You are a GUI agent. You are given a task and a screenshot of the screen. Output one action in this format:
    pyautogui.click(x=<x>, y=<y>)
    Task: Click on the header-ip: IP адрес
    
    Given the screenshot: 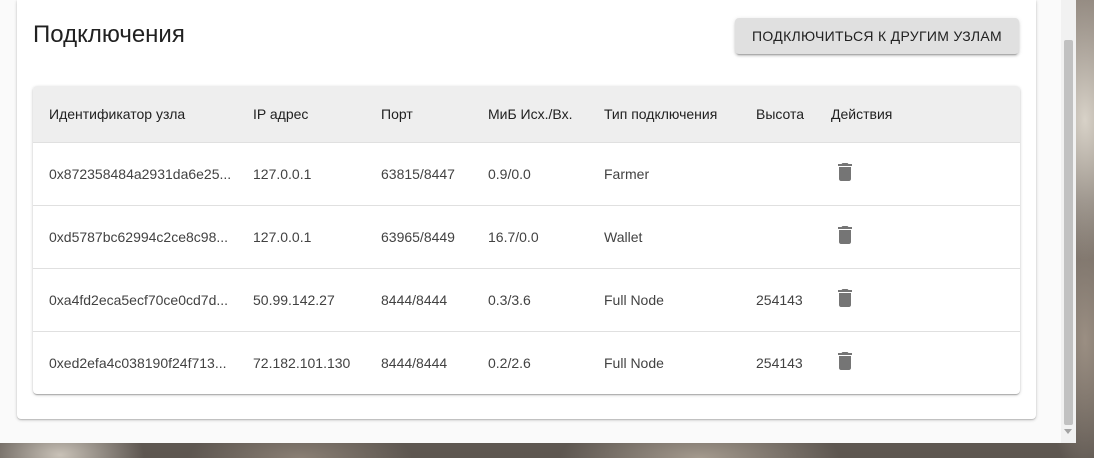 What is the action you would take?
    pyautogui.click(x=281, y=113)
    